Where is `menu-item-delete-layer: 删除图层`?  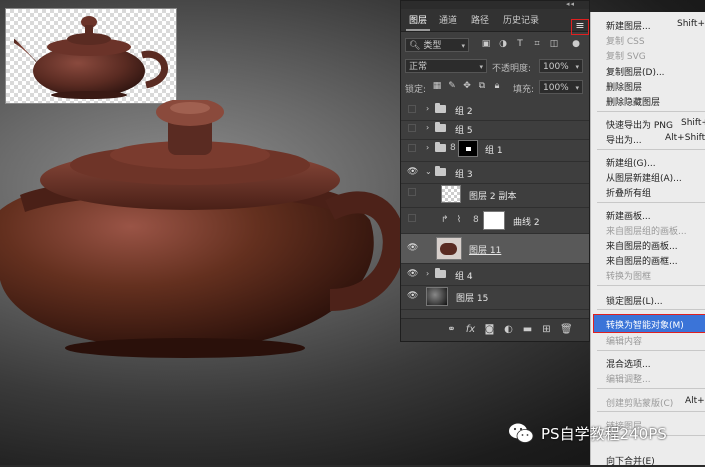
menu-item-delete-layer: 删除图层 is located at coordinates (624, 86).